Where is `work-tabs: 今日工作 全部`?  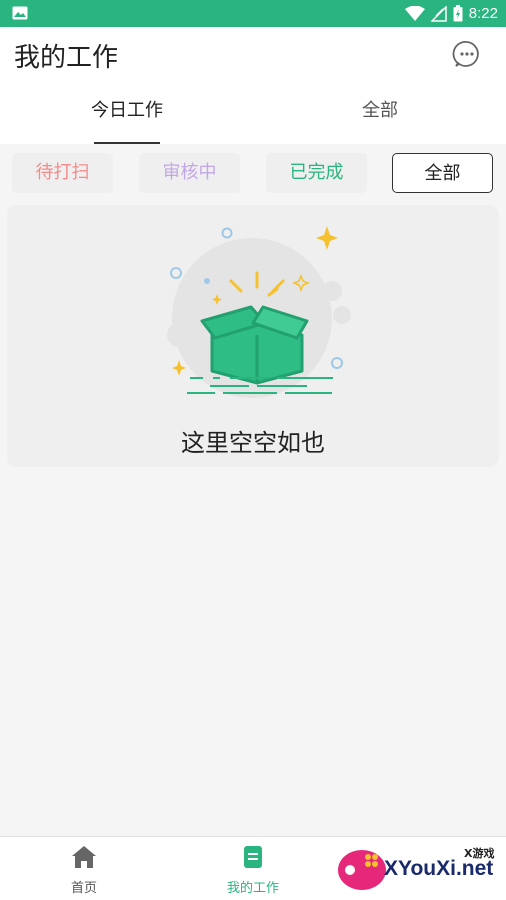 work-tabs: 今日工作 全部 is located at coordinates (253, 117).